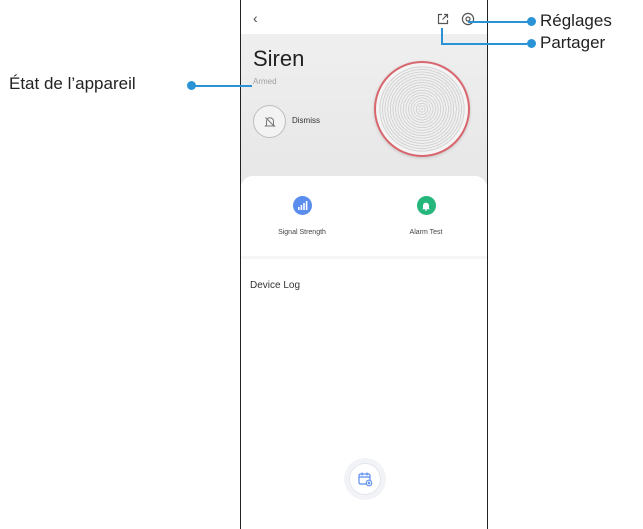 Image resolution: width=643 pixels, height=529 pixels. Describe the element at coordinates (531, 43) in the screenshot. I see `share-callout-dot` at that location.